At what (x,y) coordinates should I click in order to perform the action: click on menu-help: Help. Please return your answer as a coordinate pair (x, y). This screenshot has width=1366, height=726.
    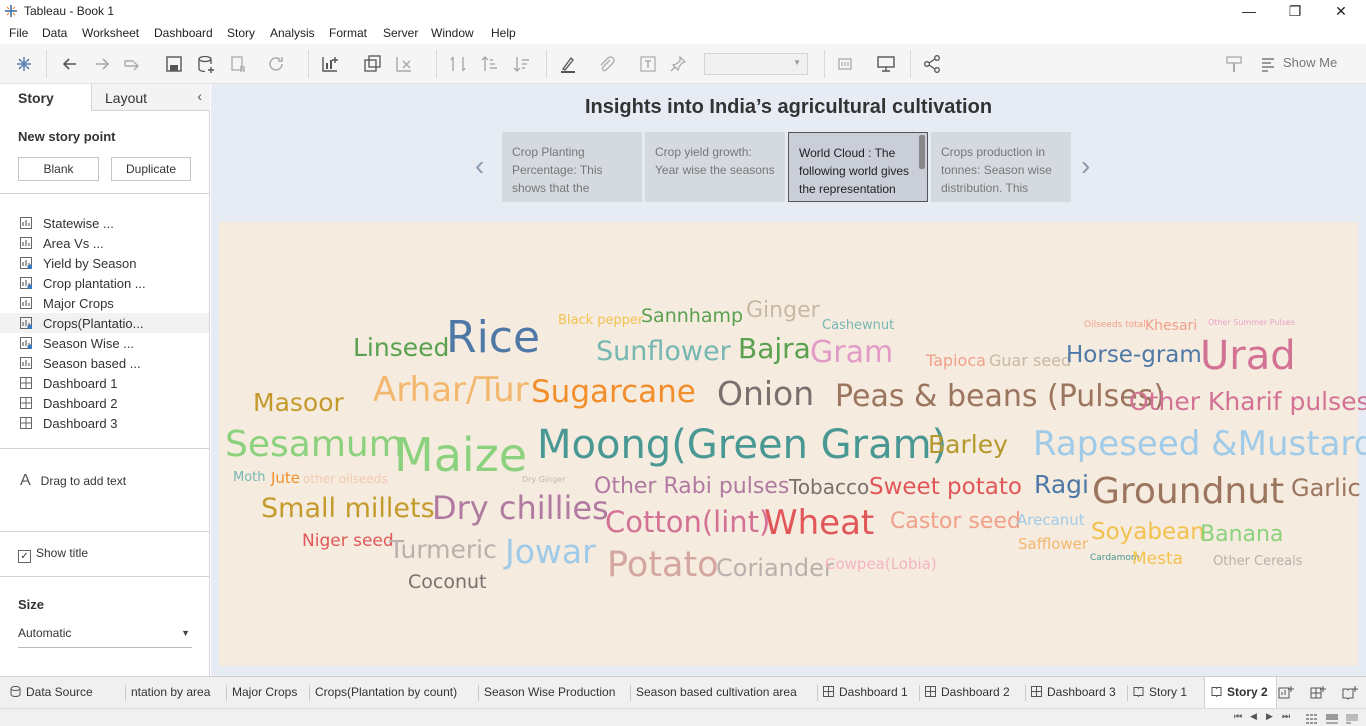
    Looking at the image, I should click on (503, 33).